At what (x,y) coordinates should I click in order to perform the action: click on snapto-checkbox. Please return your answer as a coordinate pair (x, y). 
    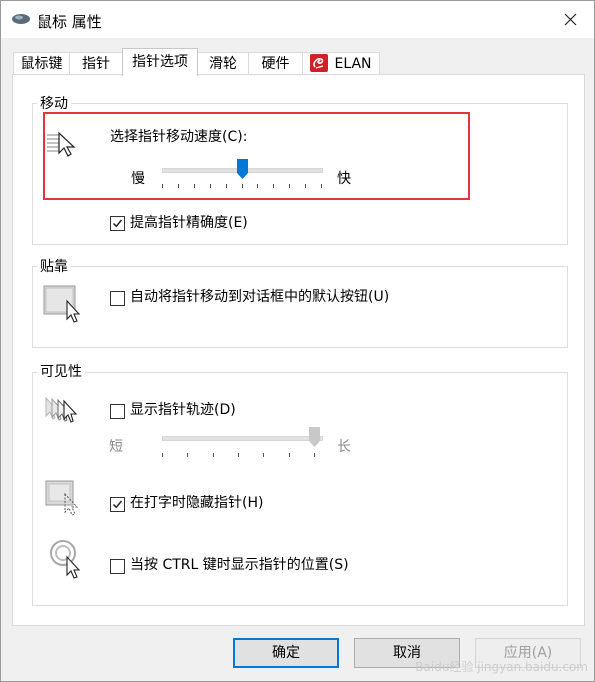
    Looking at the image, I should click on (117, 298).